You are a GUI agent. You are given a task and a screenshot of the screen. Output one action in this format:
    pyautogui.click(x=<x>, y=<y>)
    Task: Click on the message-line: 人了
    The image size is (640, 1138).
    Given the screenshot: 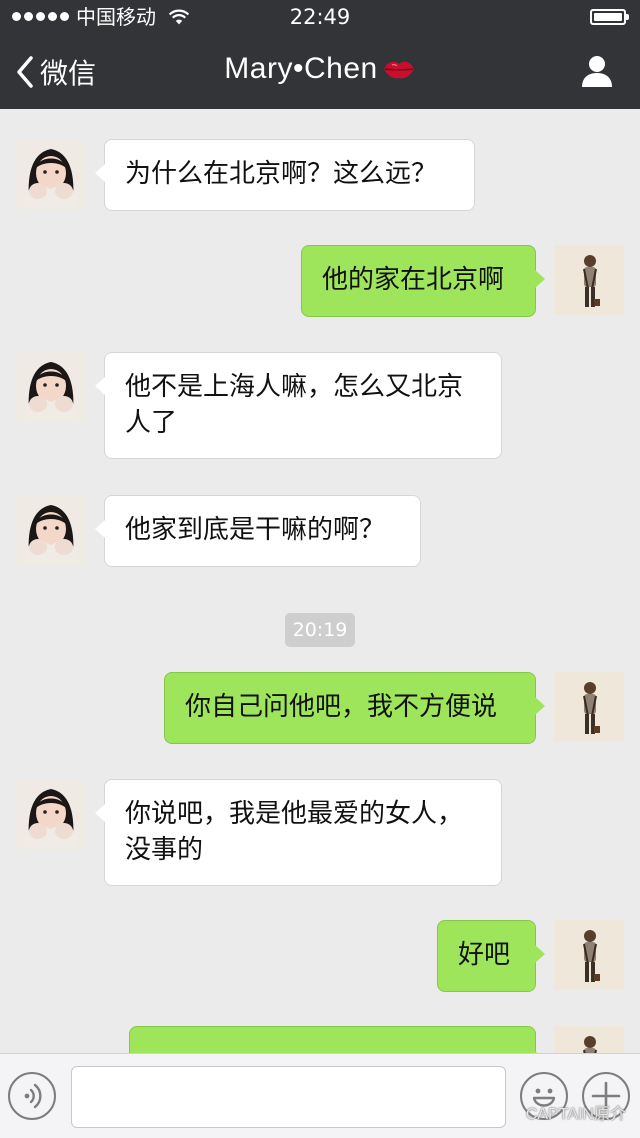 What is the action you would take?
    pyautogui.click(x=151, y=423)
    